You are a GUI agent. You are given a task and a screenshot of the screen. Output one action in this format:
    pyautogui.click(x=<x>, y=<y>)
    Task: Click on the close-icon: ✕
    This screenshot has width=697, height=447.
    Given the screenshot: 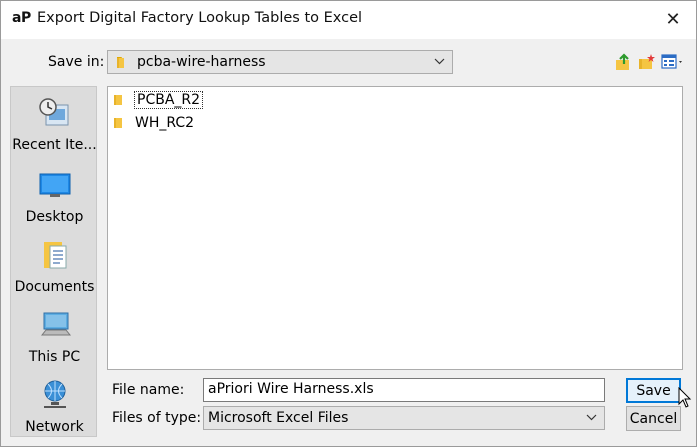 What is the action you would take?
    pyautogui.click(x=673, y=19)
    